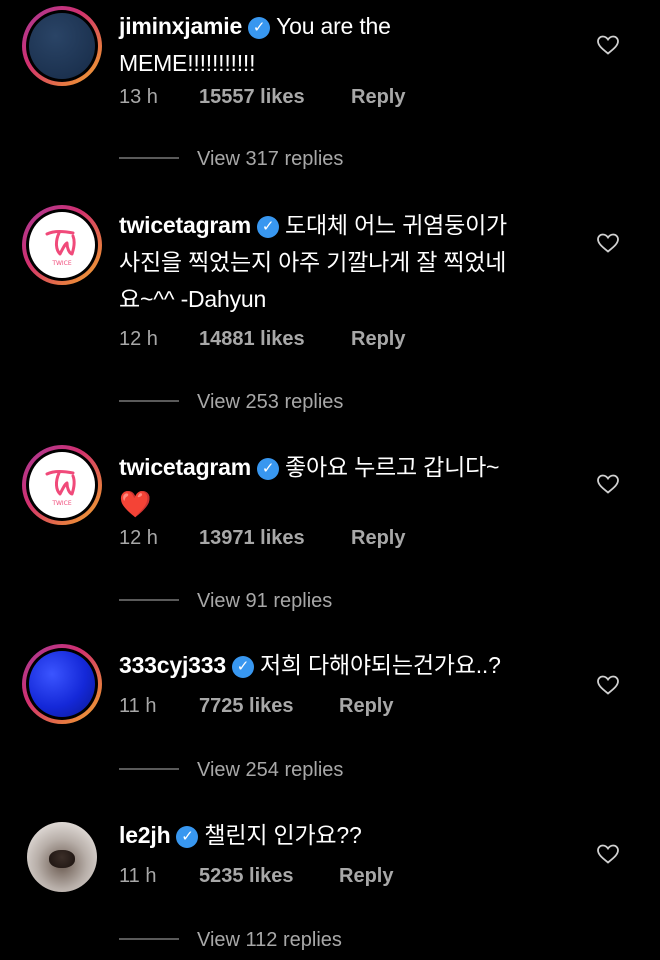  Describe the element at coordinates (396, 225) in the screenshot. I see `comment-body-line1: 도대체 어느 귀염둥이가` at that location.